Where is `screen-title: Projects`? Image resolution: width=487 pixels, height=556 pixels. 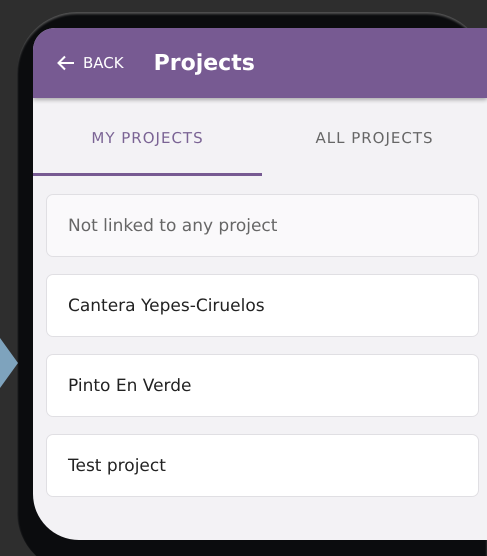
screen-title: Projects is located at coordinates (204, 63).